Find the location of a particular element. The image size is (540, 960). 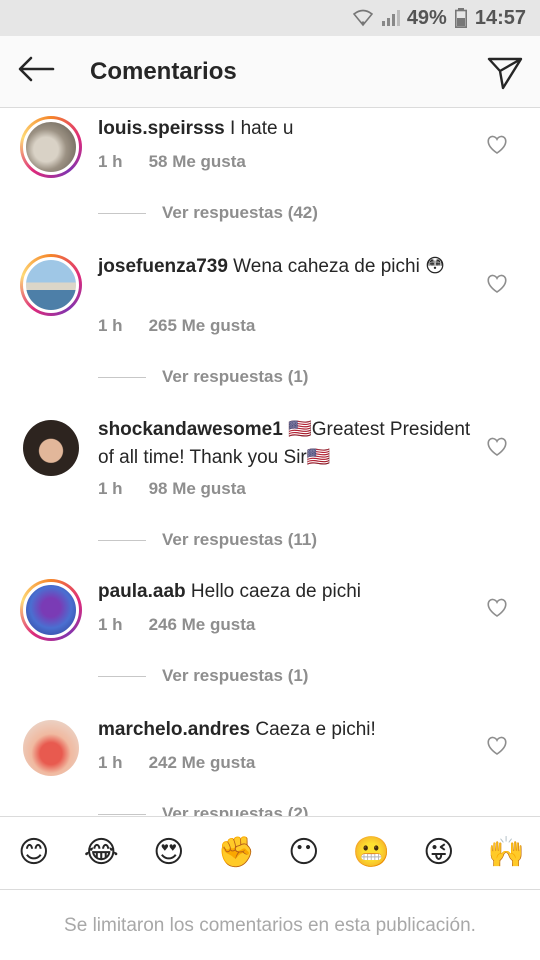

comment-username: louis.speirsss is located at coordinates (161, 128).